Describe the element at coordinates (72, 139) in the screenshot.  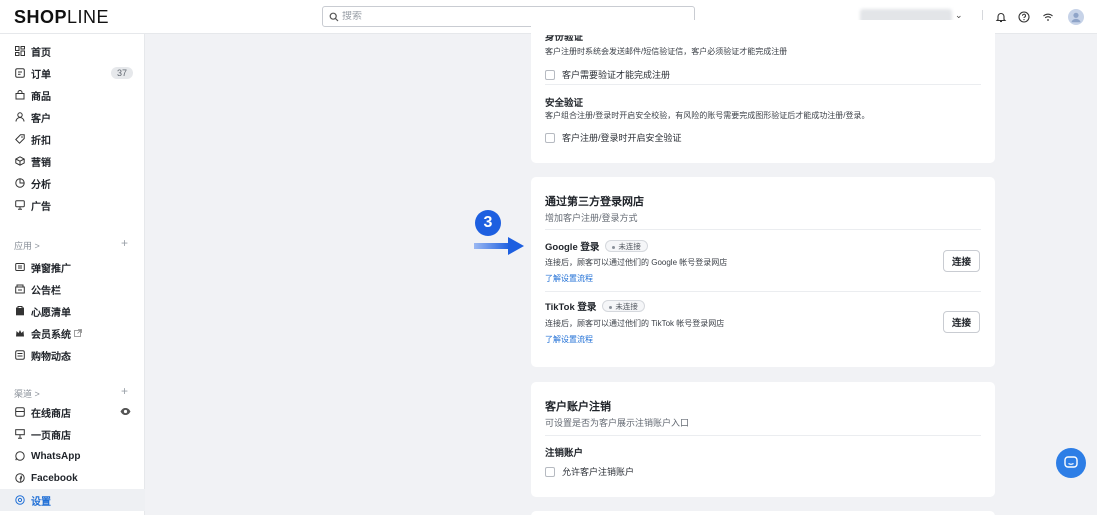
I see `sidebar-item-discounts: 折扣` at that location.